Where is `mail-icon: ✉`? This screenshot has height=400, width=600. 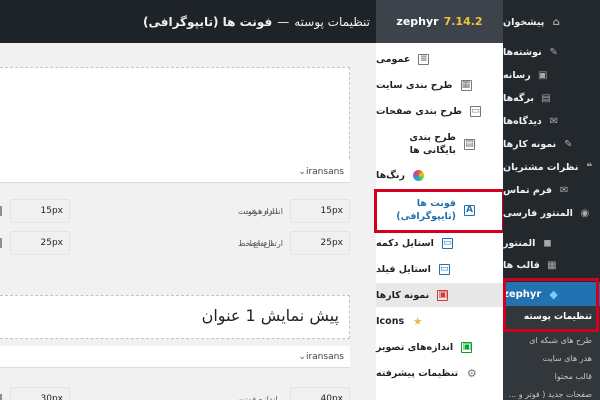 mail-icon: ✉ is located at coordinates (564, 190).